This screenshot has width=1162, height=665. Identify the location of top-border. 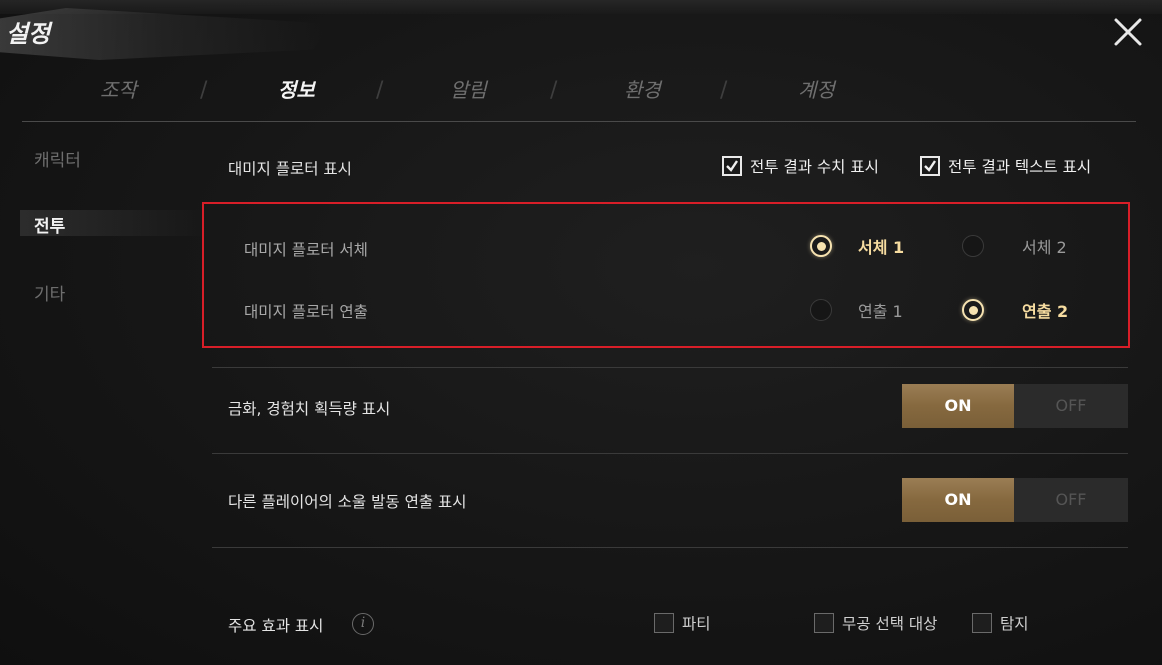
(581, 7).